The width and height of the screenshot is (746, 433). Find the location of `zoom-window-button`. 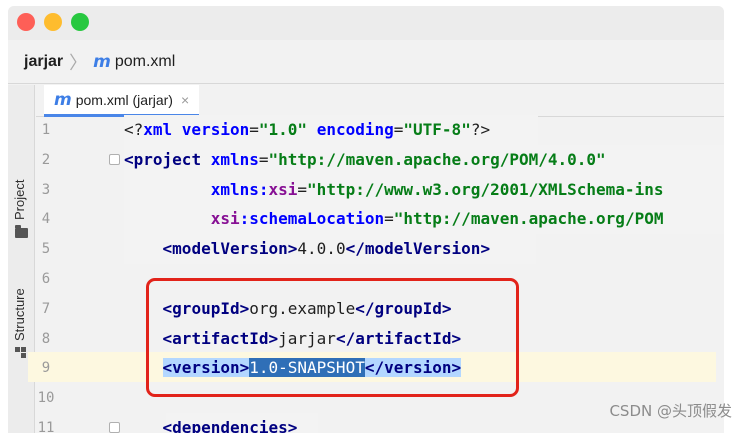

zoom-window-button is located at coordinates (80, 22).